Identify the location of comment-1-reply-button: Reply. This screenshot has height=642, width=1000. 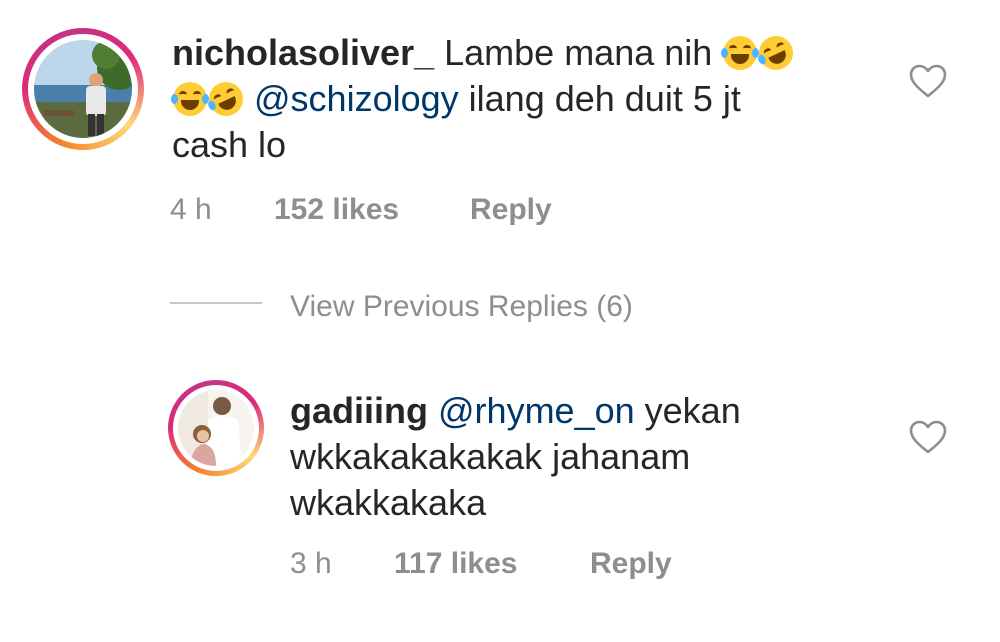
(511, 210).